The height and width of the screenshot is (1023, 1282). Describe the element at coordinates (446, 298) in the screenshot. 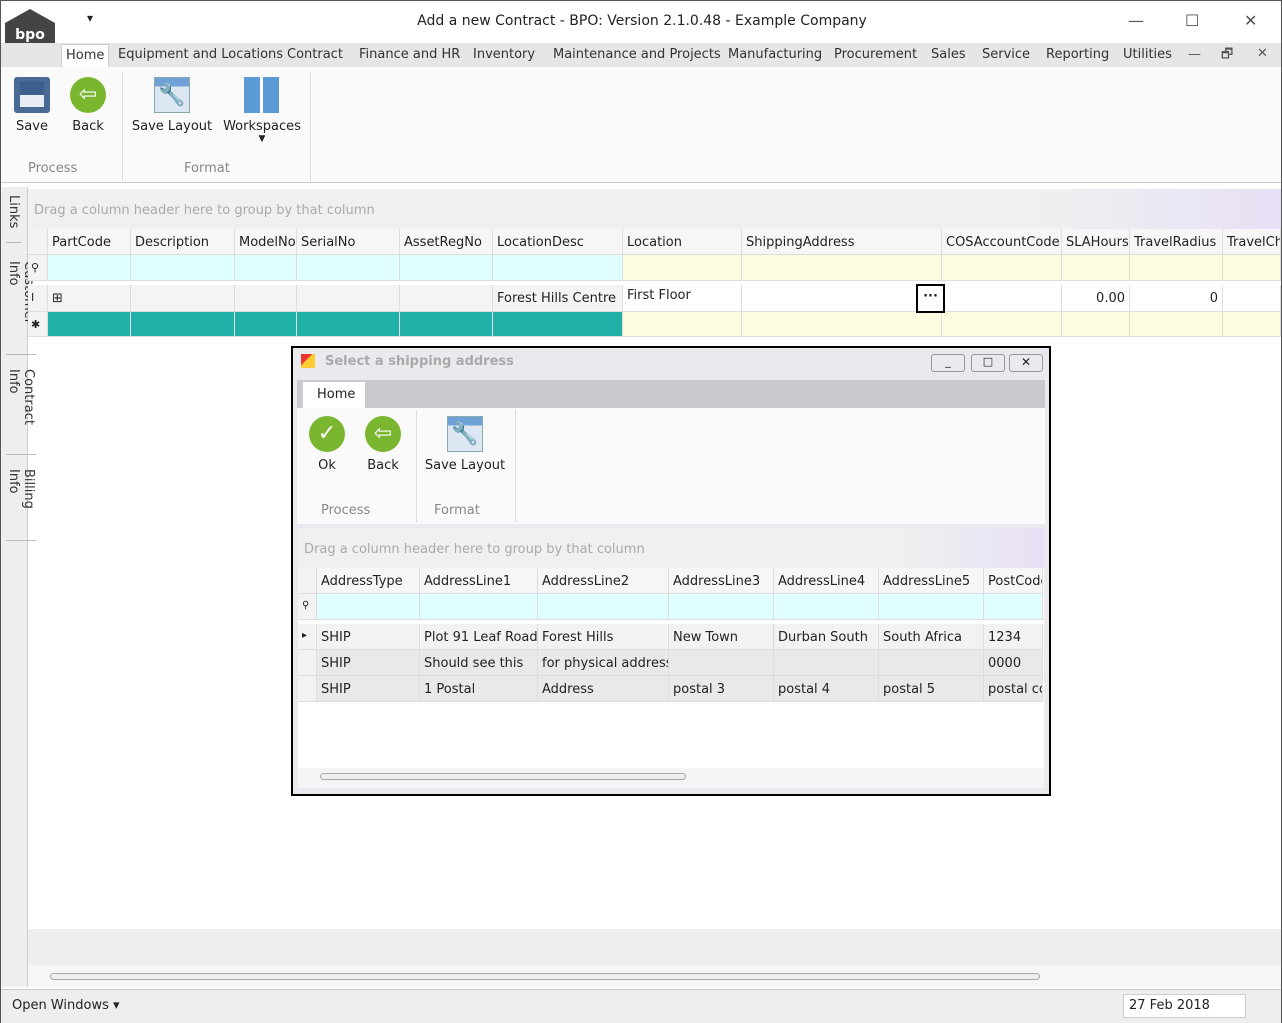

I see `cell-assetregno` at that location.